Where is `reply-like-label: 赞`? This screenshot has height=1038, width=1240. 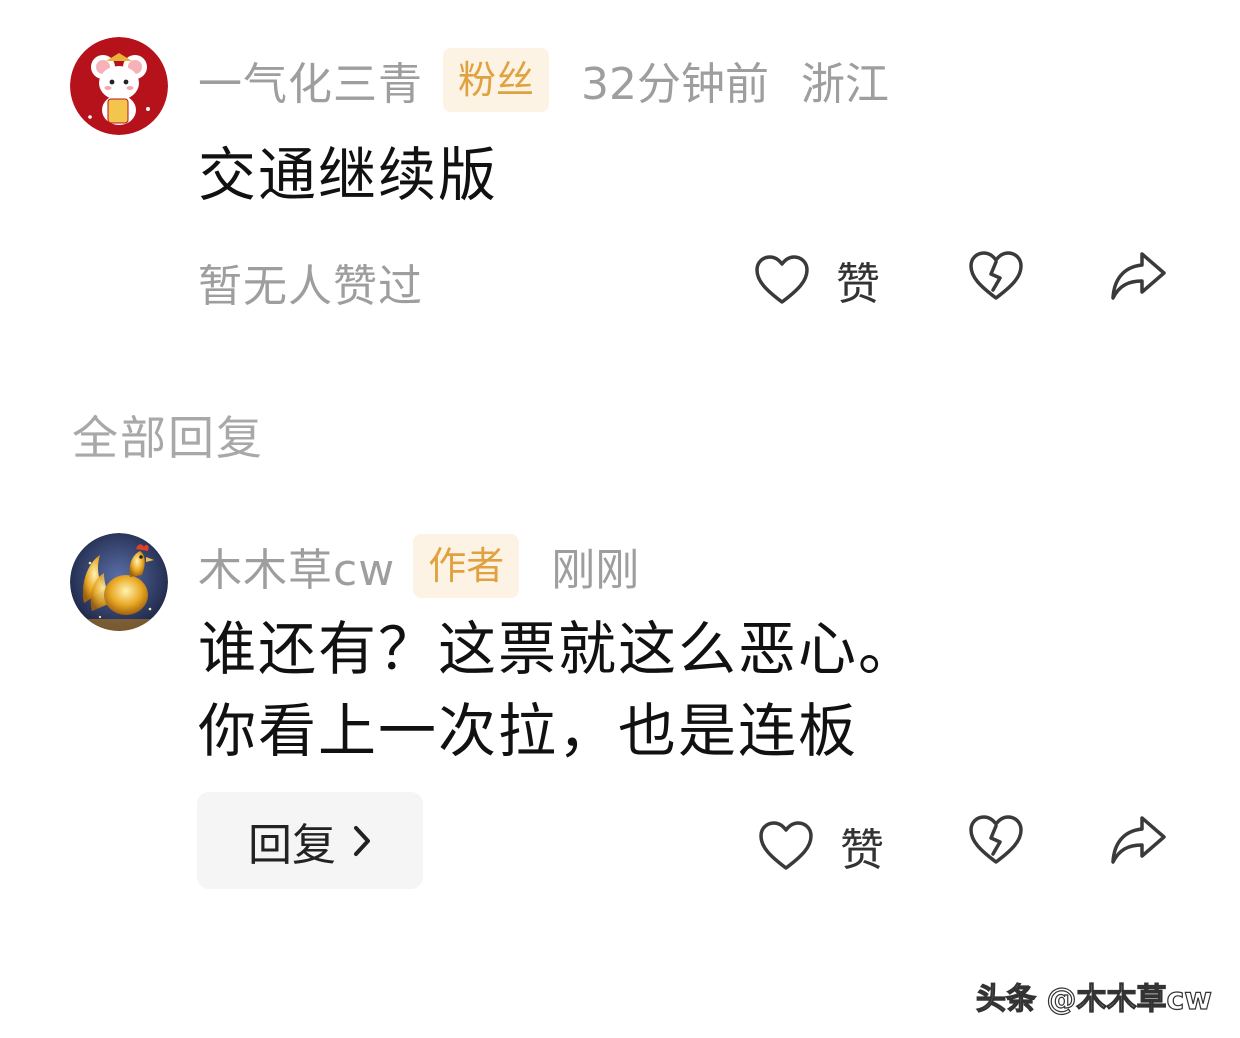
reply-like-label: 赞 is located at coordinates (862, 850).